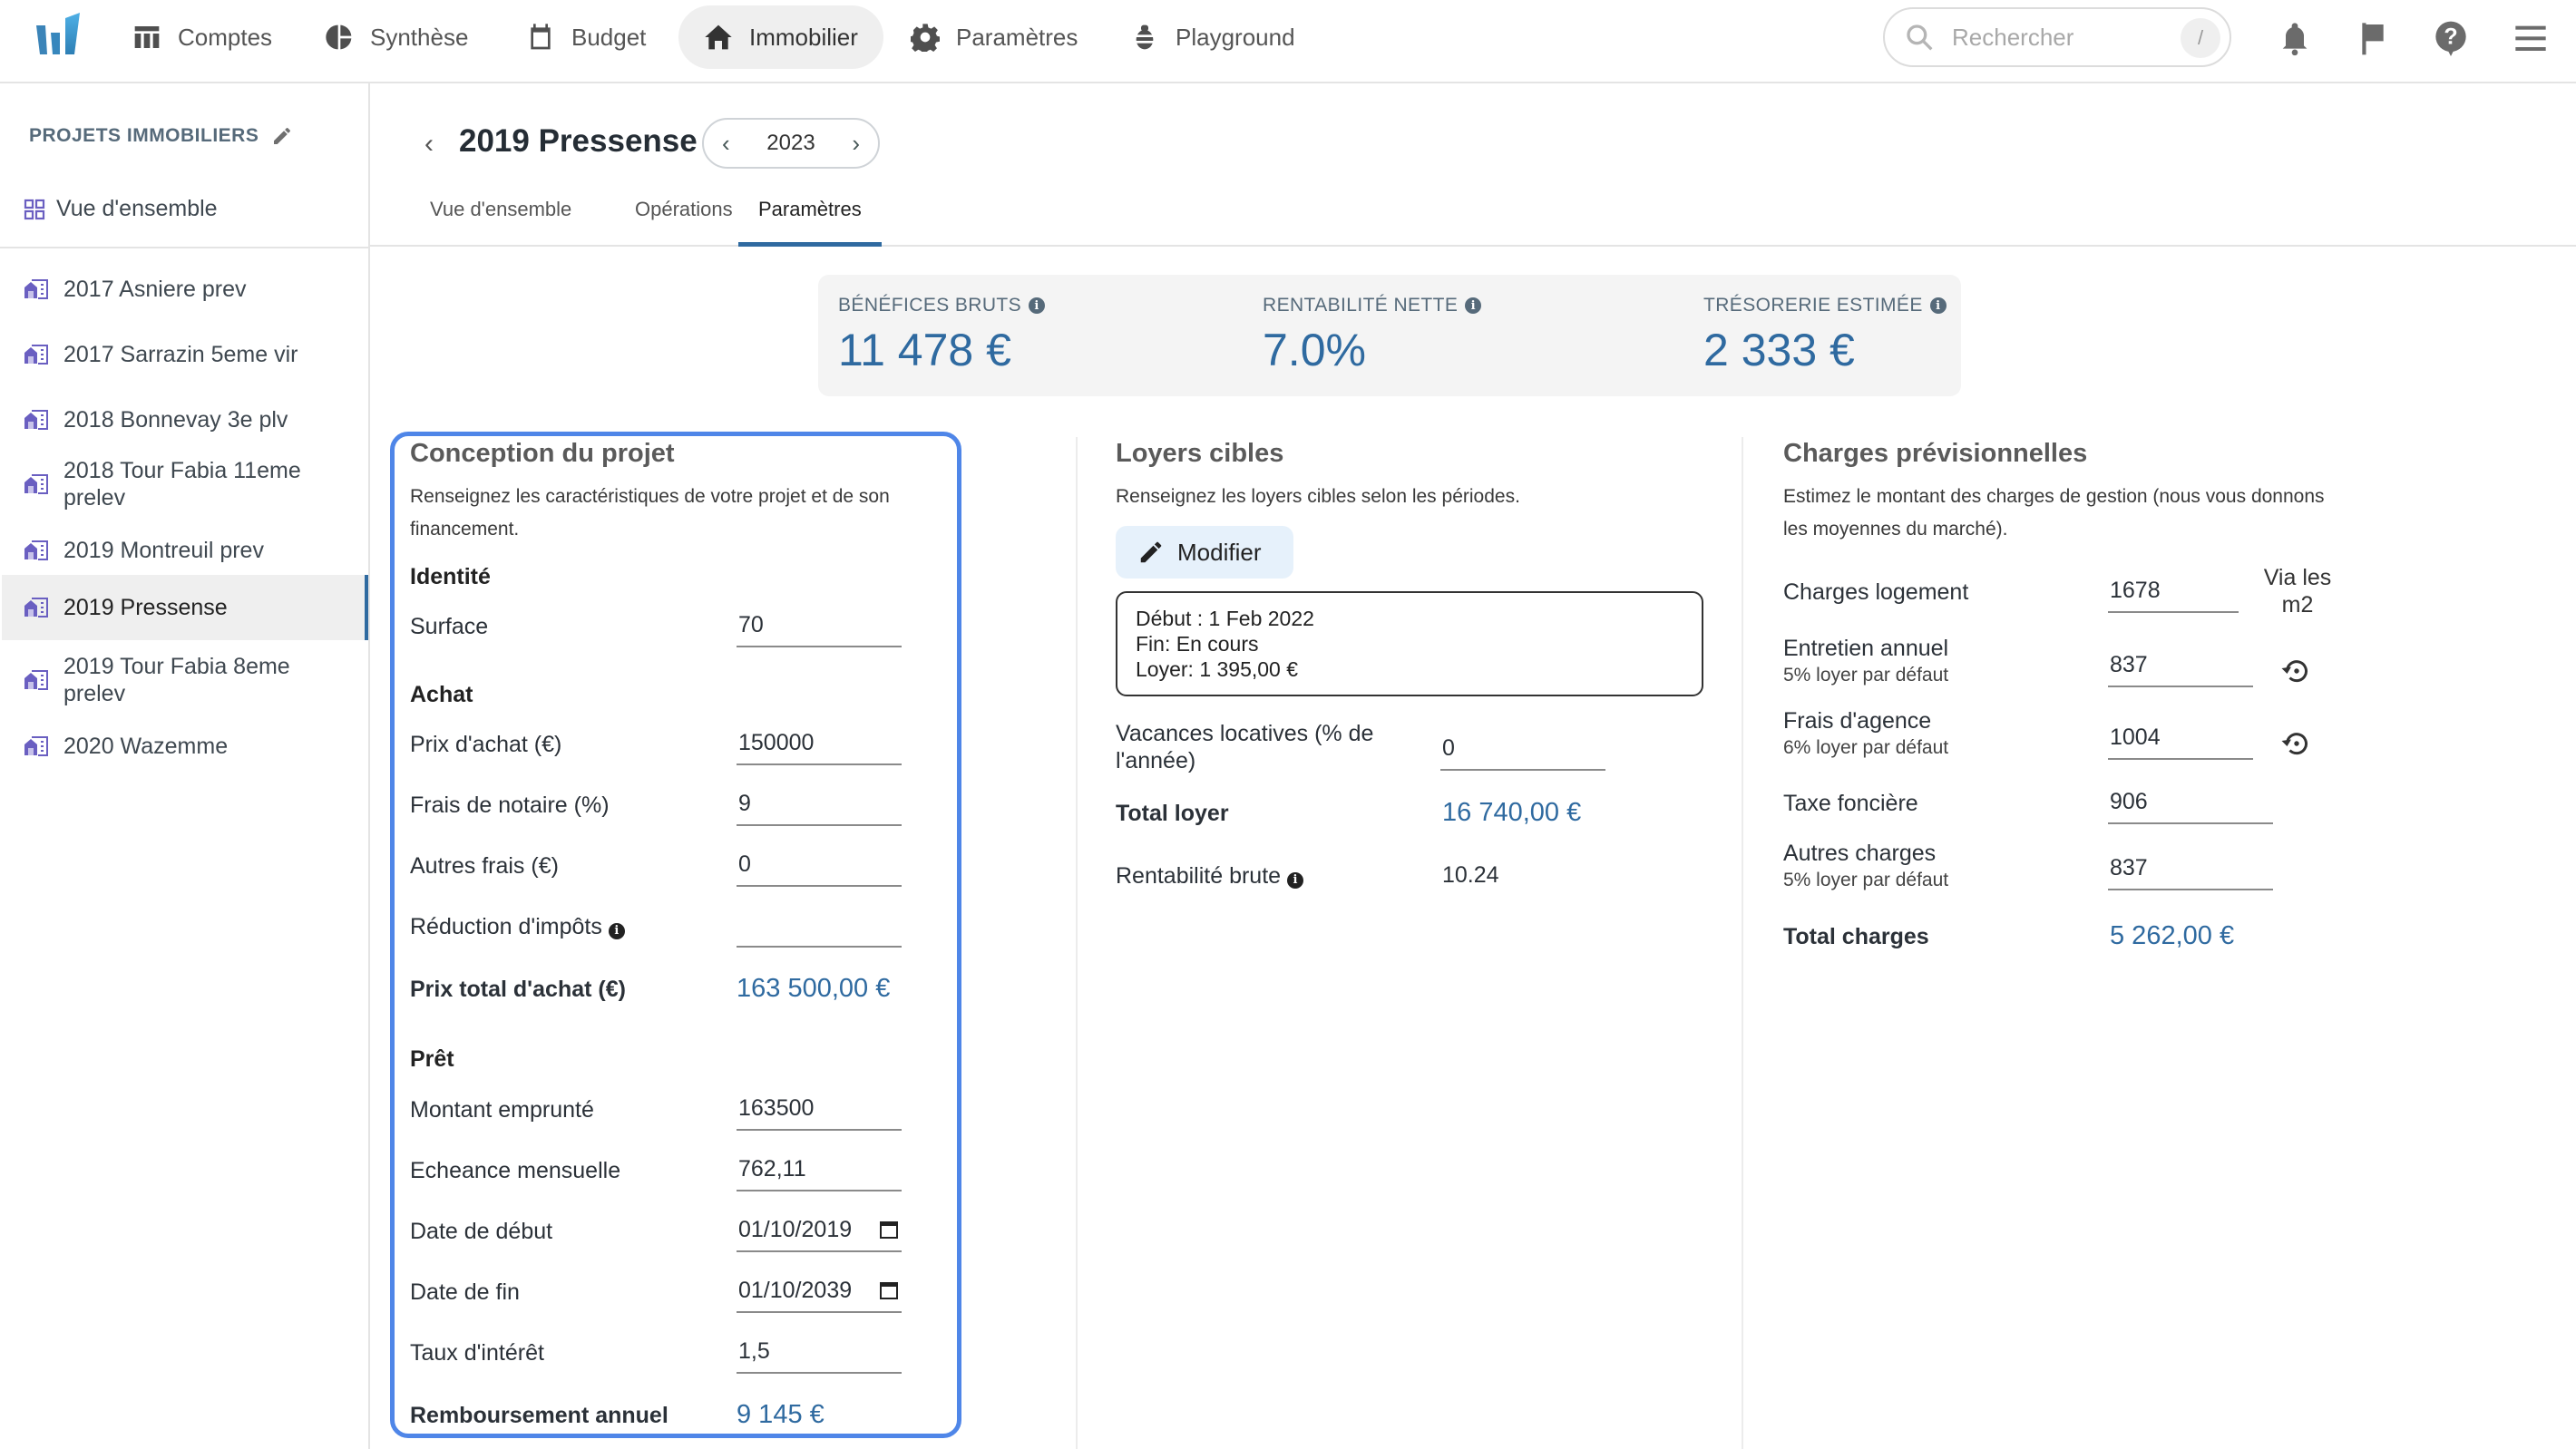 Image resolution: width=2576 pixels, height=1449 pixels. I want to click on nav-label: Paramètres, so click(1017, 37).